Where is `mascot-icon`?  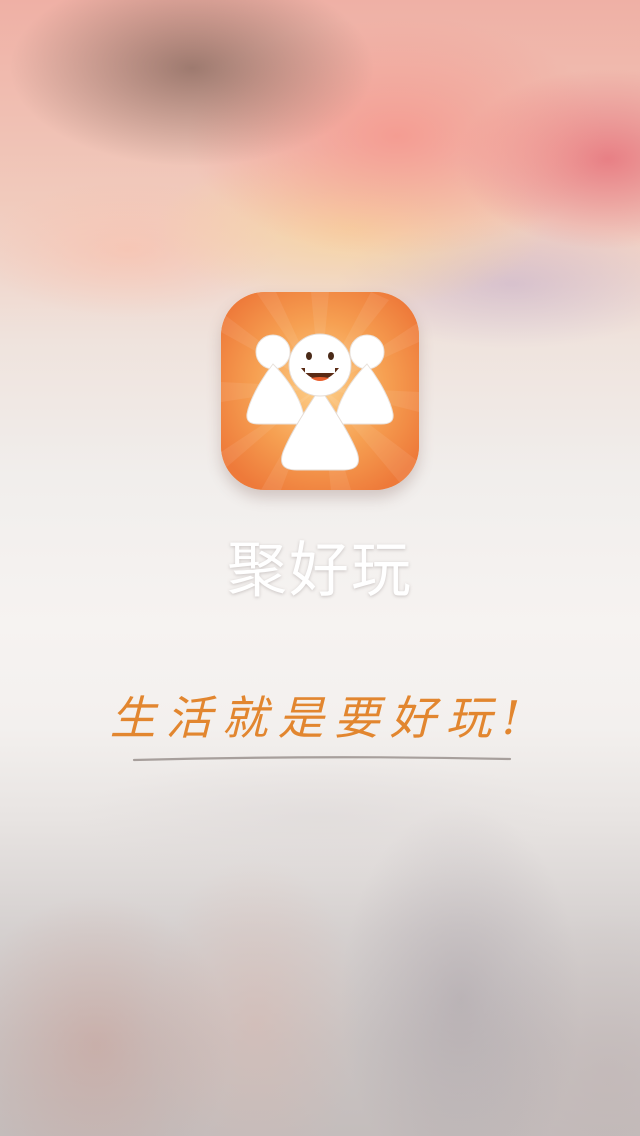 mascot-icon is located at coordinates (320, 391).